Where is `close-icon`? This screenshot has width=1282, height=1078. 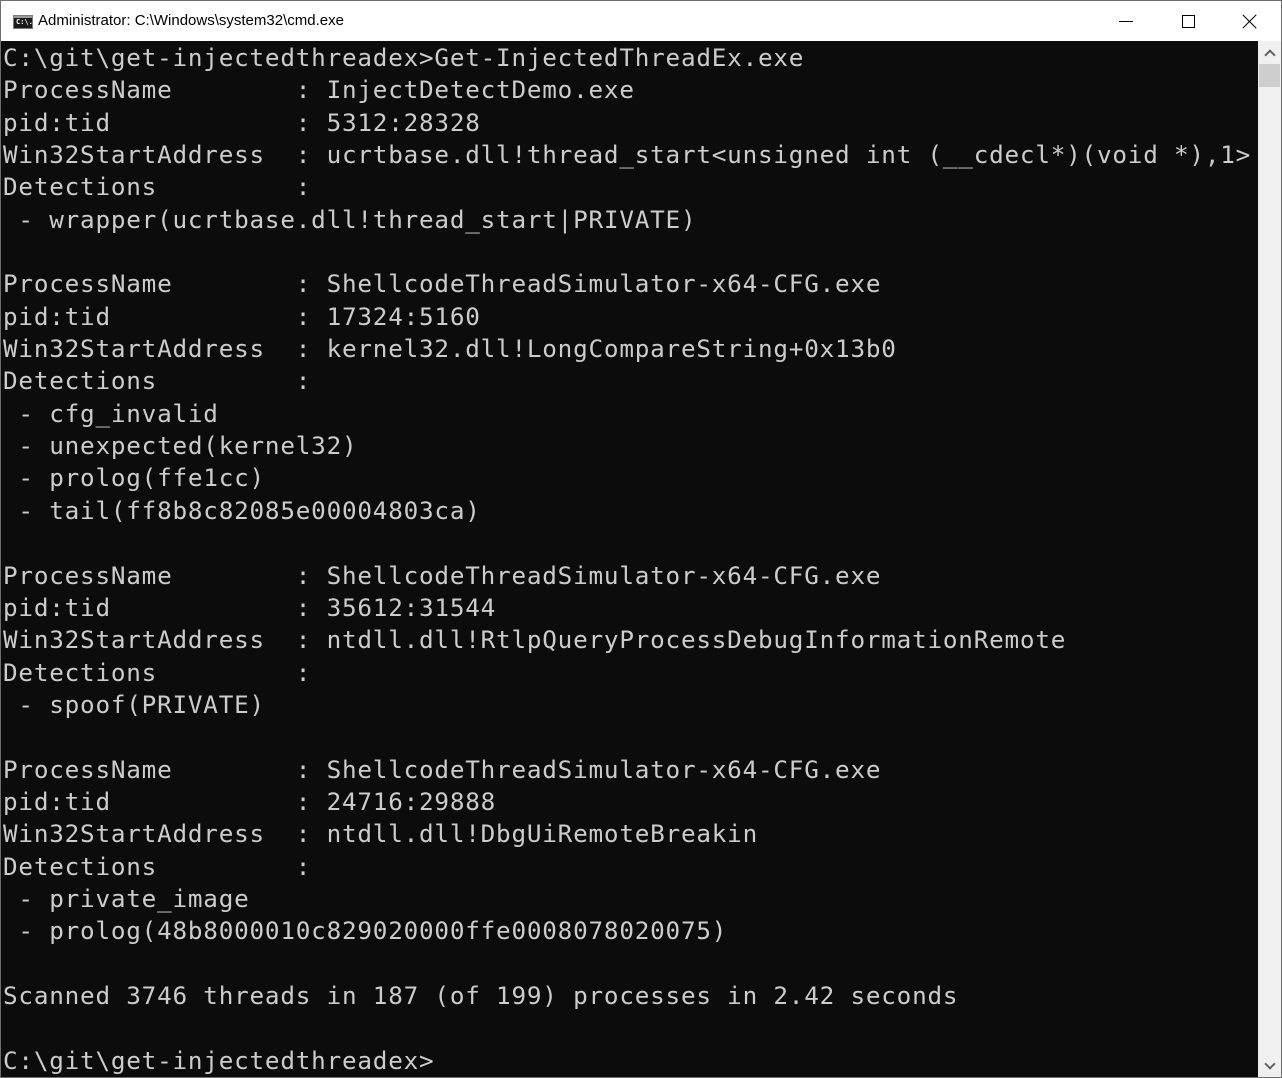 close-icon is located at coordinates (1250, 21).